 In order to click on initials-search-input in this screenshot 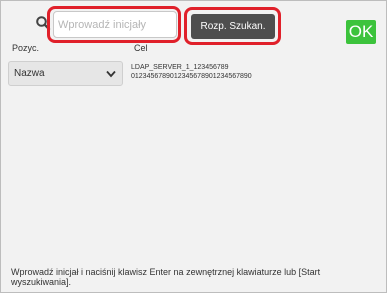, I will do `click(115, 24)`.